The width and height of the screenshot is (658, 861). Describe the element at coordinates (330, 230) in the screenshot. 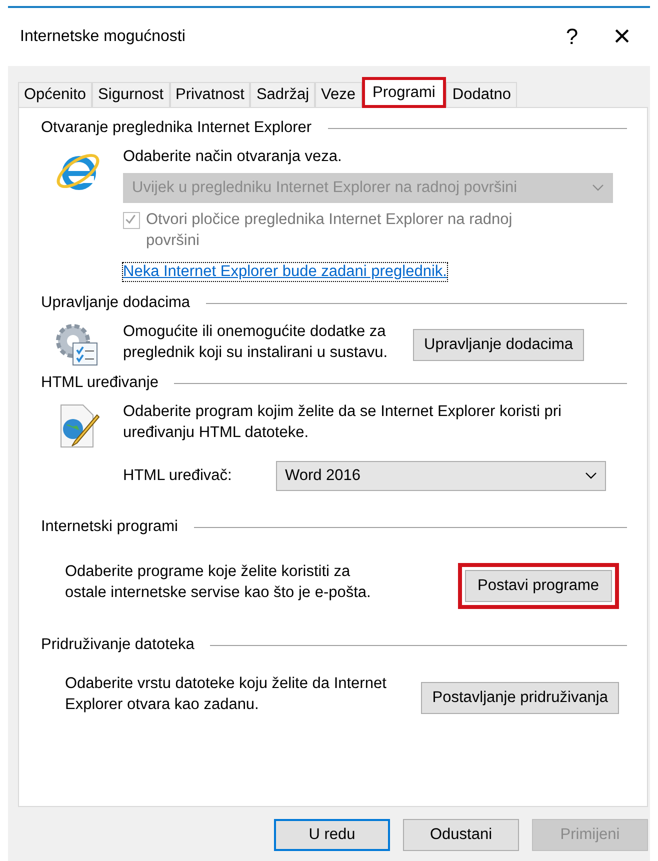

I see `checkbox-label: Otvori pločice preglednika Internet Explorer na radnoj površini` at that location.